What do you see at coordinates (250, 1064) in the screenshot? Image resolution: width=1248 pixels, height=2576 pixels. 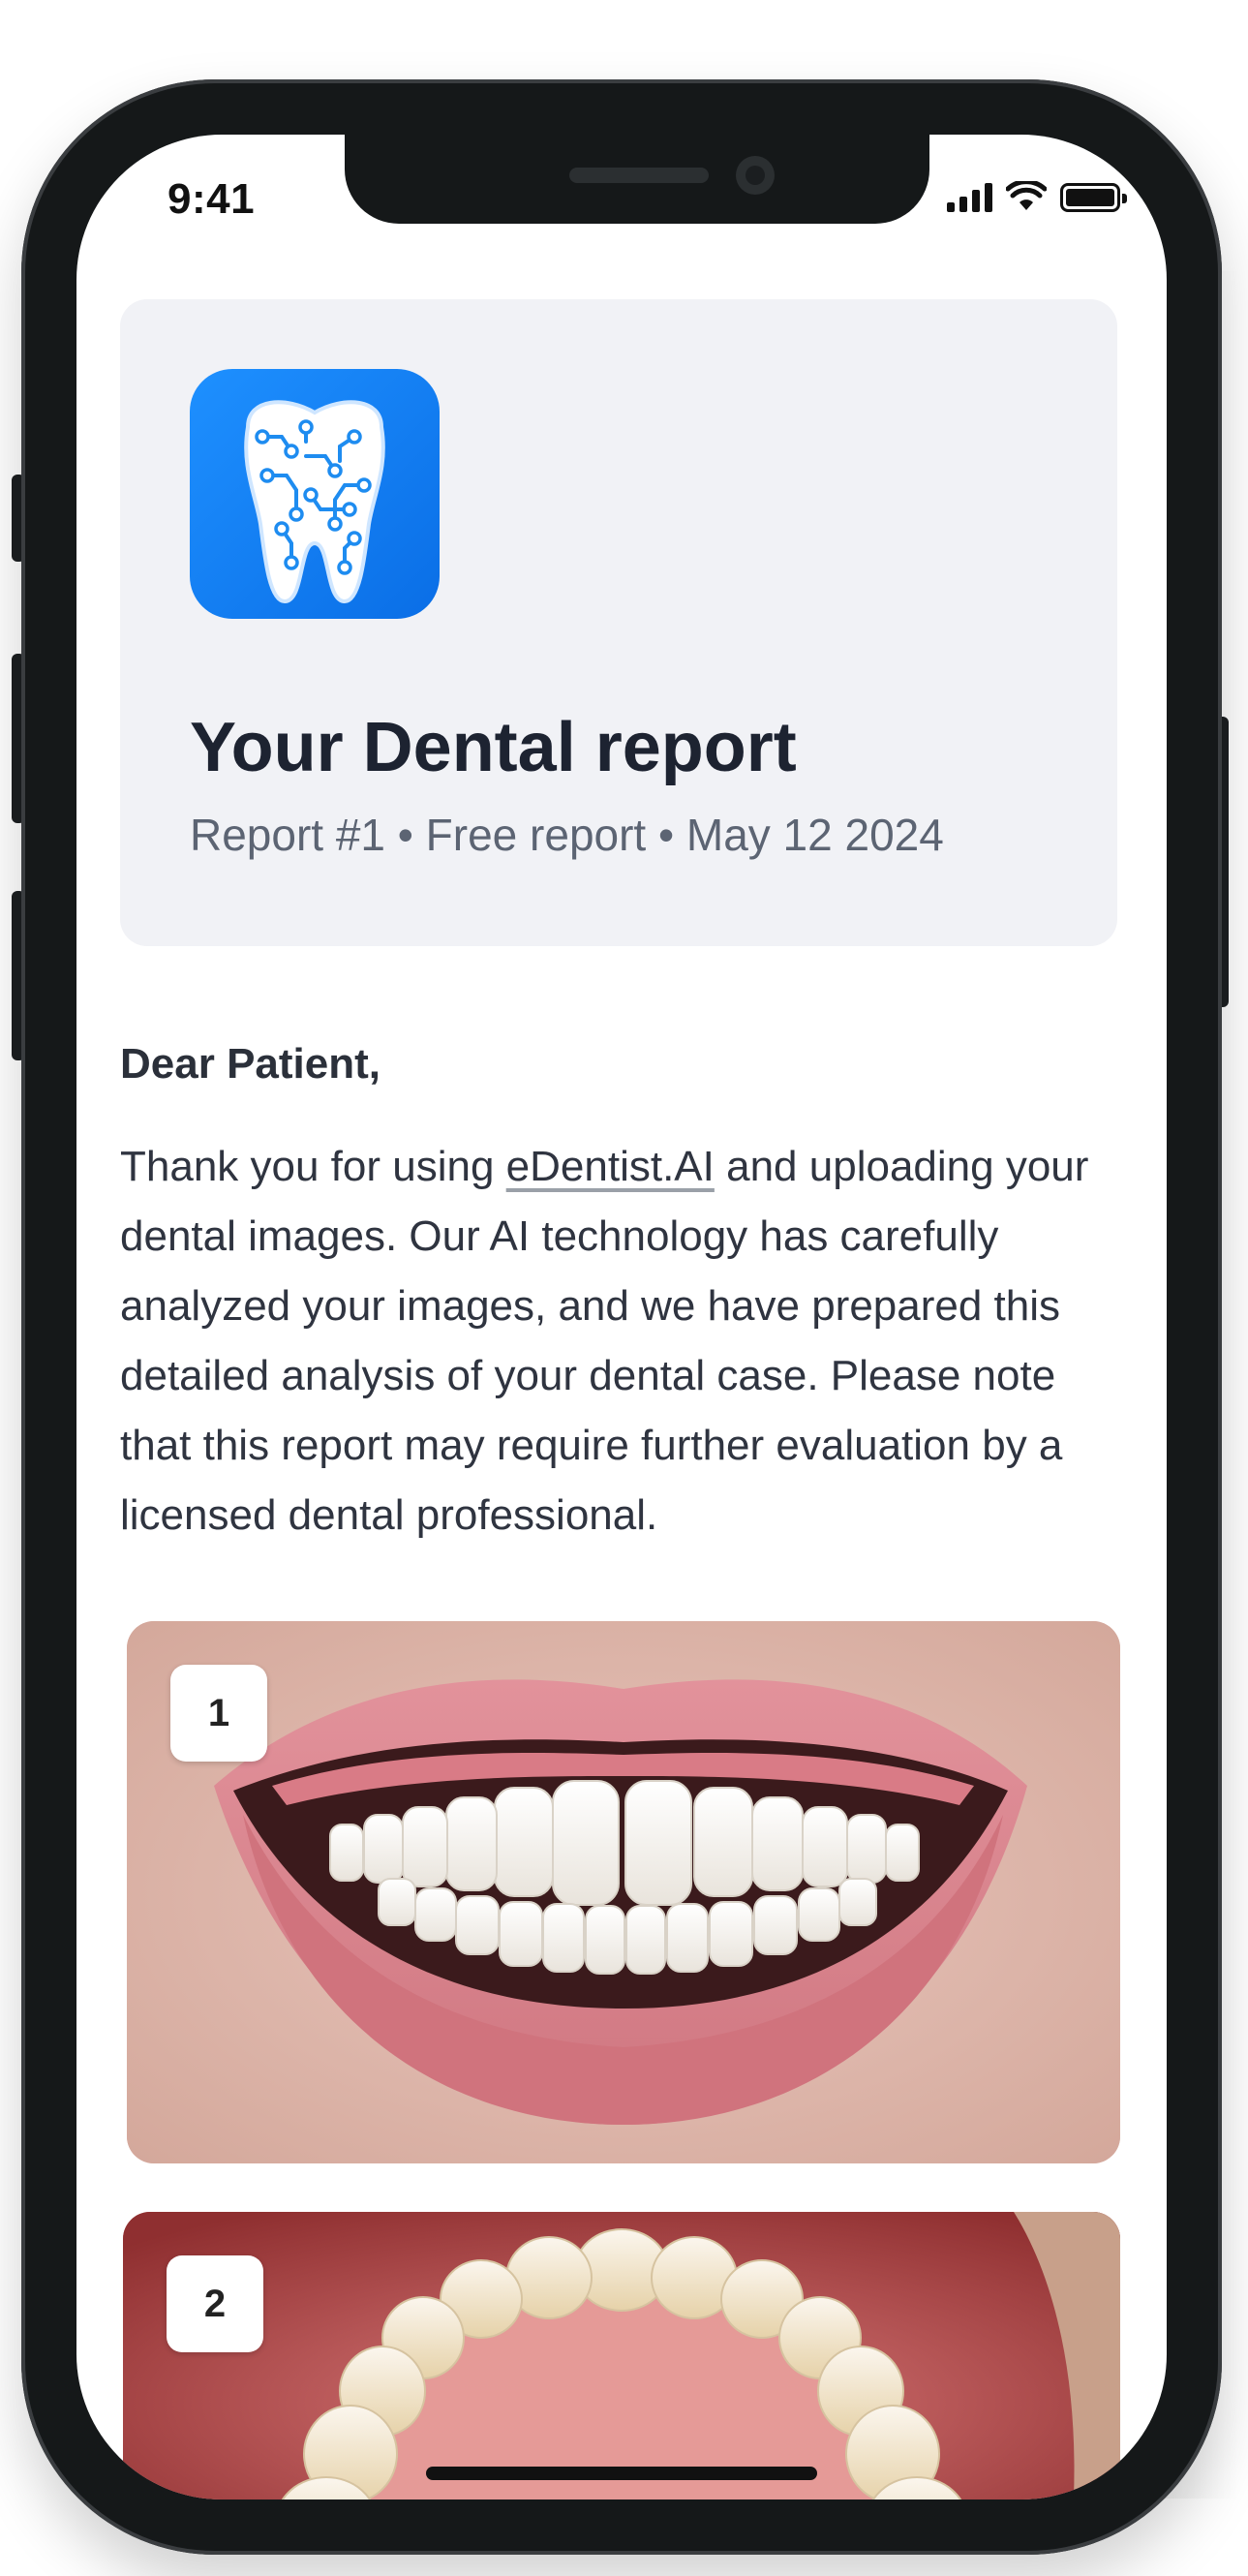 I see `greeting: Dear Patient,` at bounding box center [250, 1064].